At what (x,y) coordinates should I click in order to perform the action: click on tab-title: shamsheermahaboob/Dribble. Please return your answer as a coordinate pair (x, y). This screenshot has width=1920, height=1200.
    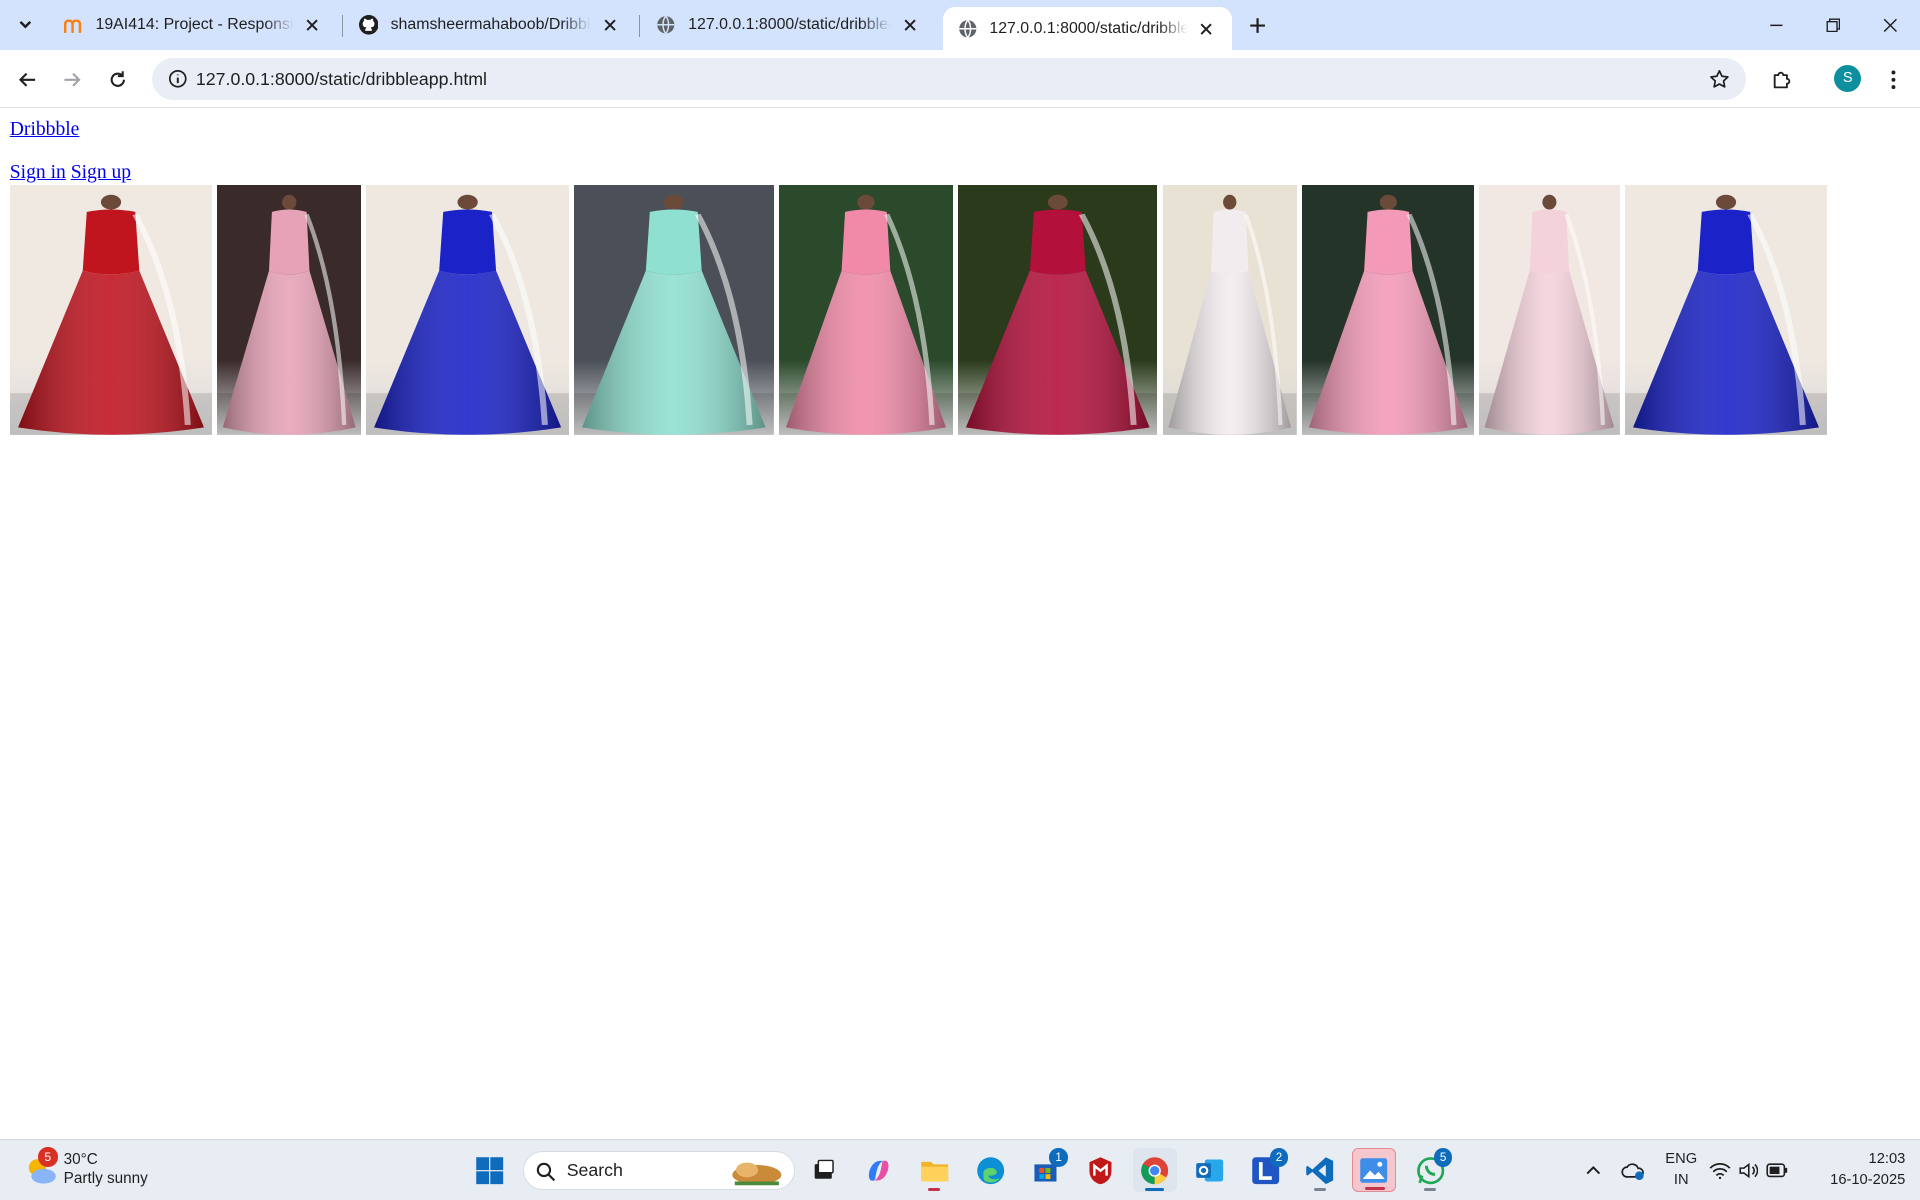
    Looking at the image, I should click on (491, 25).